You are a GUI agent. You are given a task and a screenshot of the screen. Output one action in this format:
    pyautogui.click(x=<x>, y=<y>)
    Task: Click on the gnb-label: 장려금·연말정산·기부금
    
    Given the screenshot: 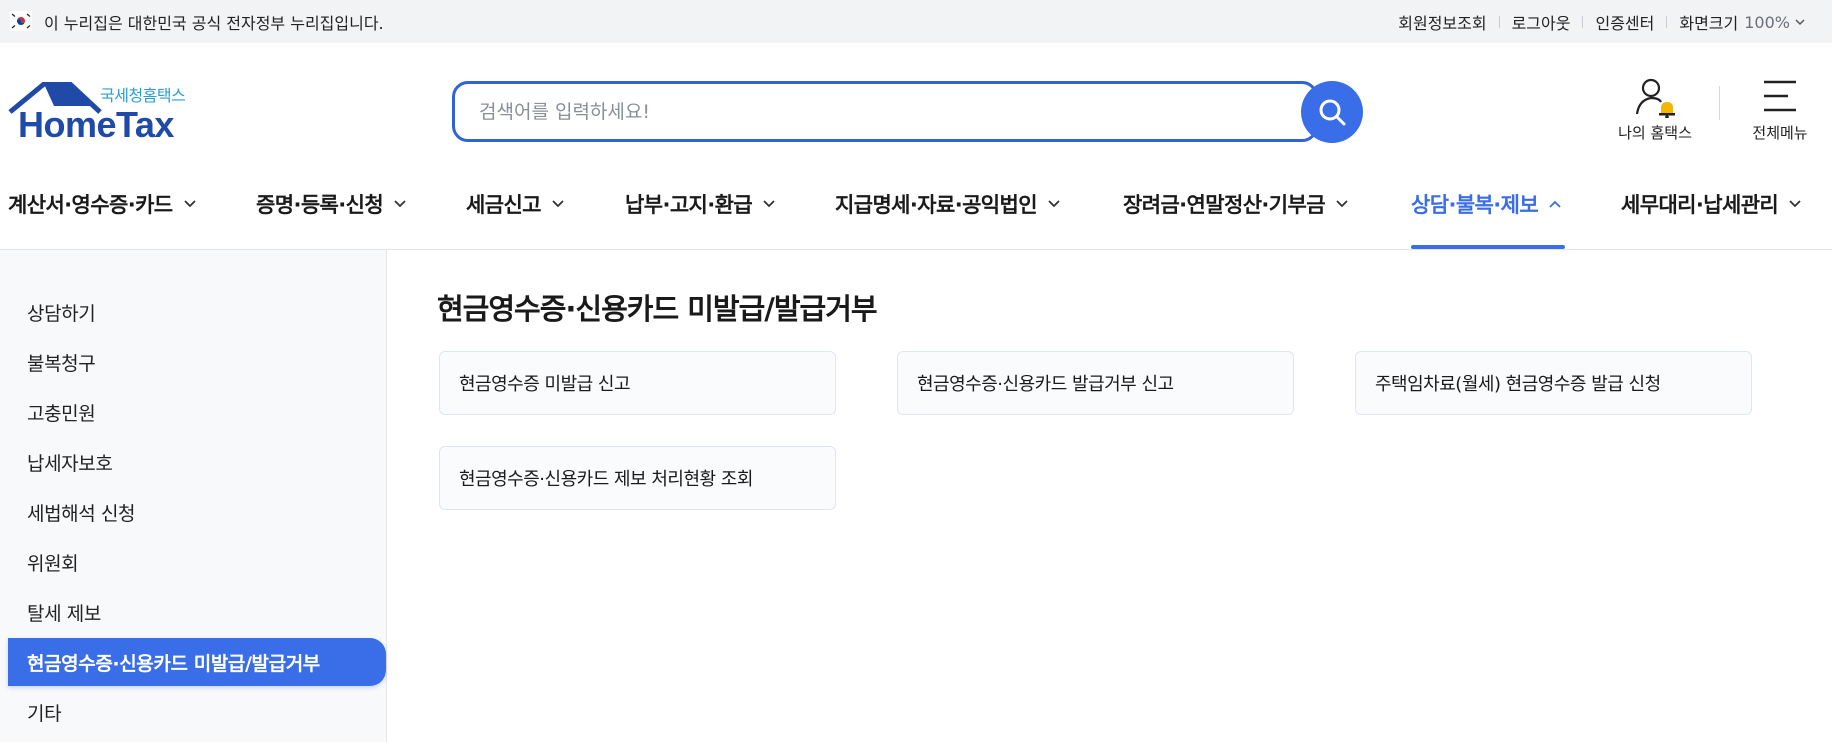 What is the action you would take?
    pyautogui.click(x=1224, y=205)
    